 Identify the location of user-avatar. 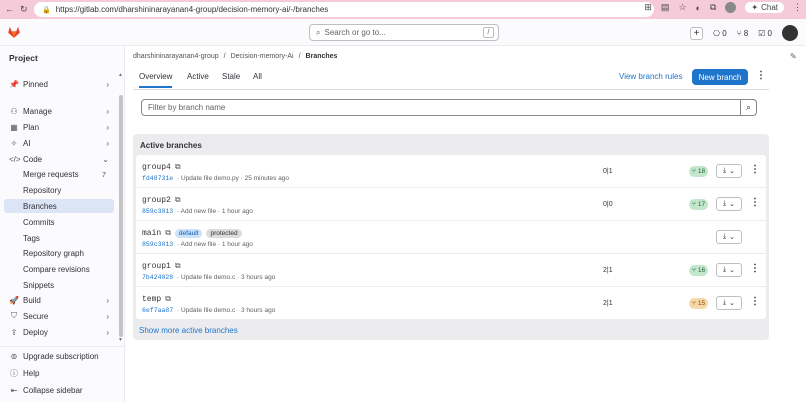
(790, 33).